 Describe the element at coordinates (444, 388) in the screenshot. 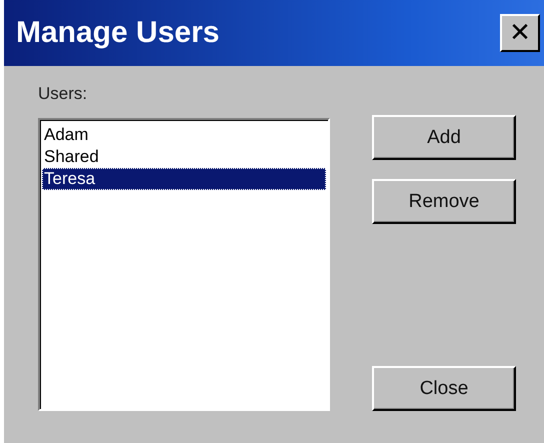

I see `dialog-button: Close` at that location.